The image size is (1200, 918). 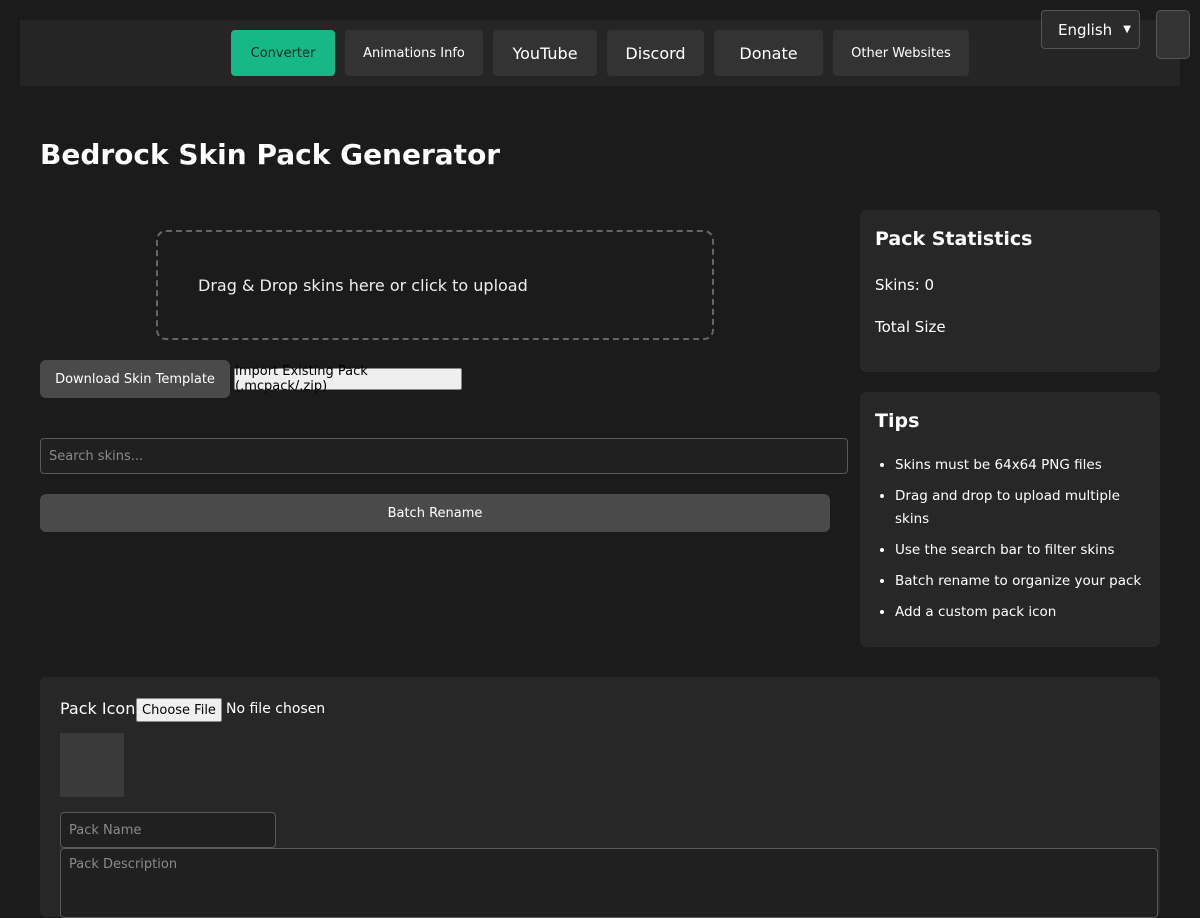 What do you see at coordinates (1020, 465) in the screenshot?
I see `tip-item: Skins must be 64x64 PNG files` at bounding box center [1020, 465].